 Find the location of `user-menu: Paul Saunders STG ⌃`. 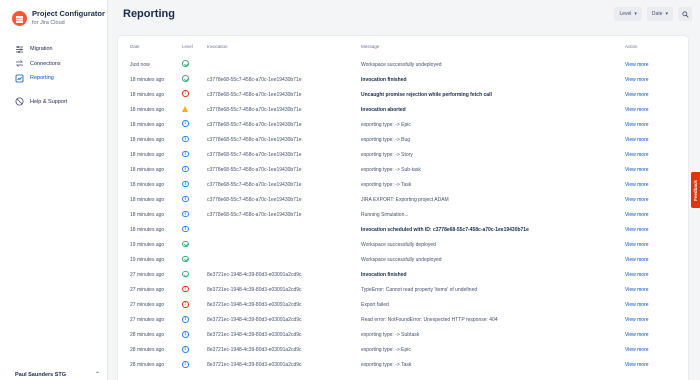

user-menu: Paul Saunders STG ⌃ is located at coordinates (57, 375).